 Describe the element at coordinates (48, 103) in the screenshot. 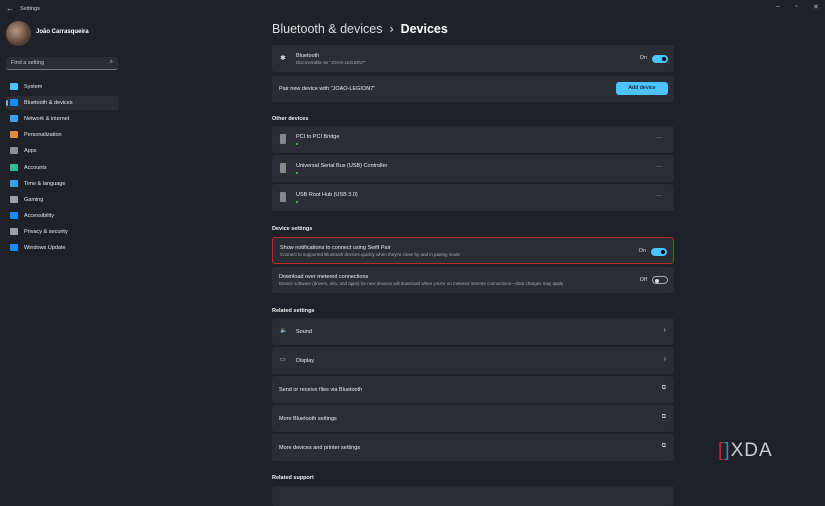

I see `sidebar-item-label: Bluetooth & devices` at that location.